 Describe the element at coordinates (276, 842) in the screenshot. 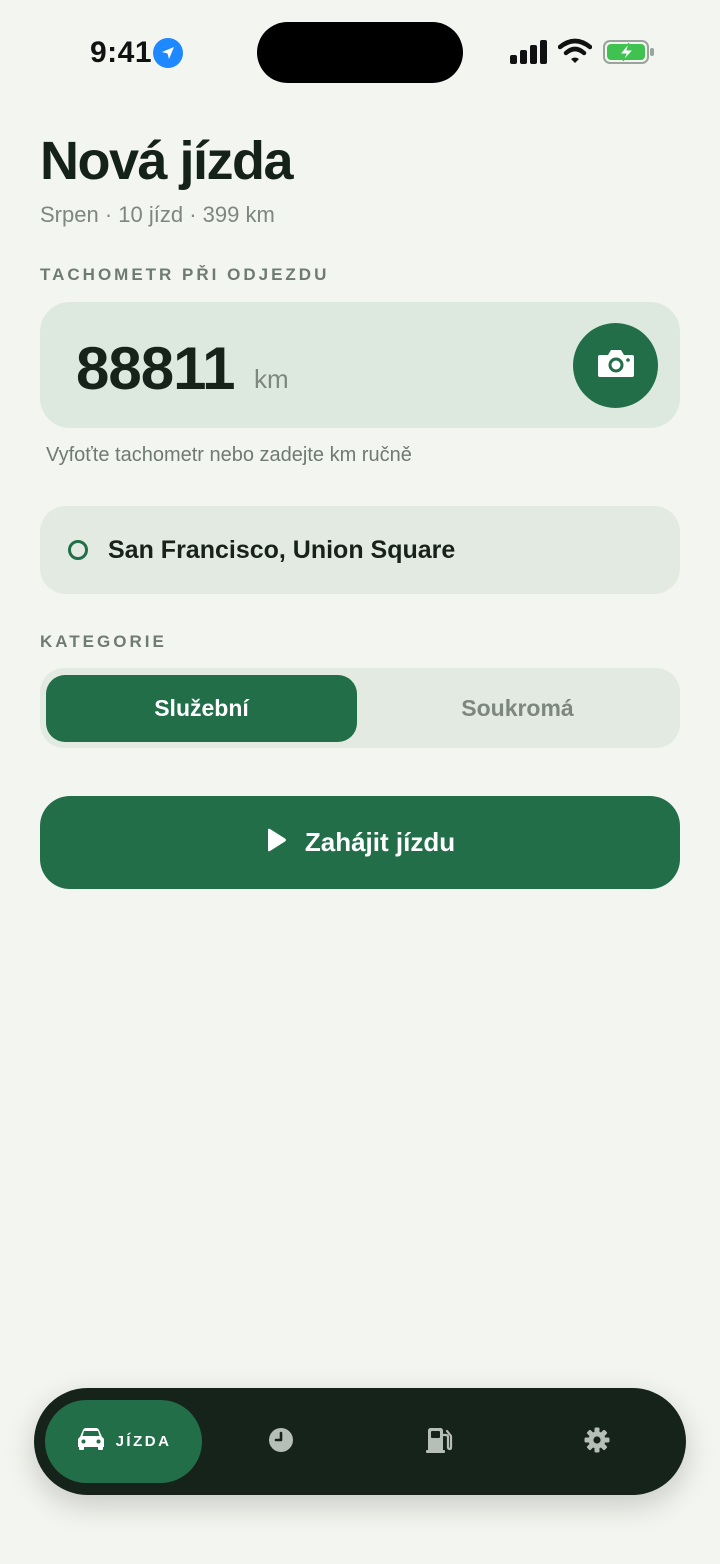

I see `play-icon` at that location.